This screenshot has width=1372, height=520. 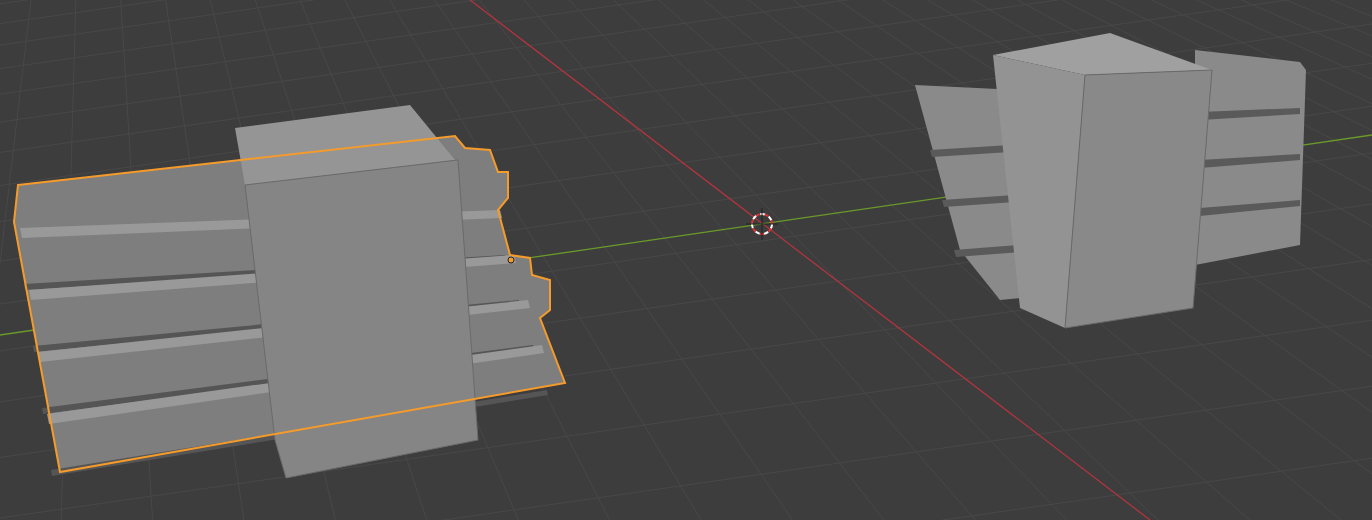 What do you see at coordinates (762, 224) in the screenshot?
I see `3d-cursor-icon` at bounding box center [762, 224].